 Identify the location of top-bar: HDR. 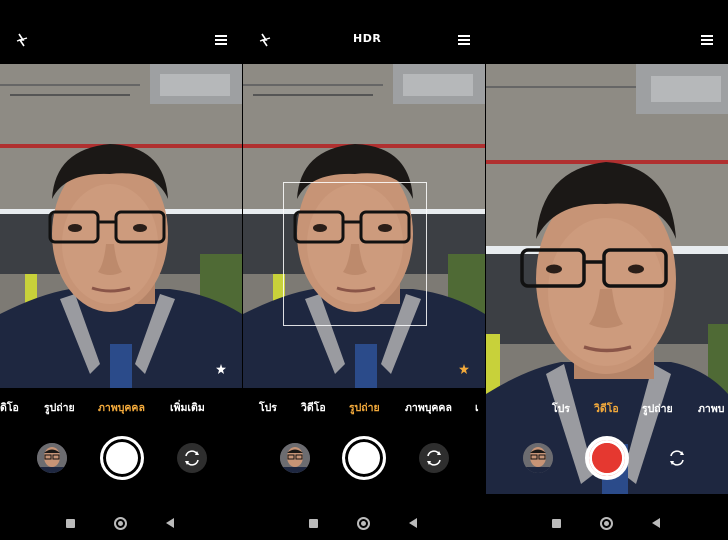
(364, 41).